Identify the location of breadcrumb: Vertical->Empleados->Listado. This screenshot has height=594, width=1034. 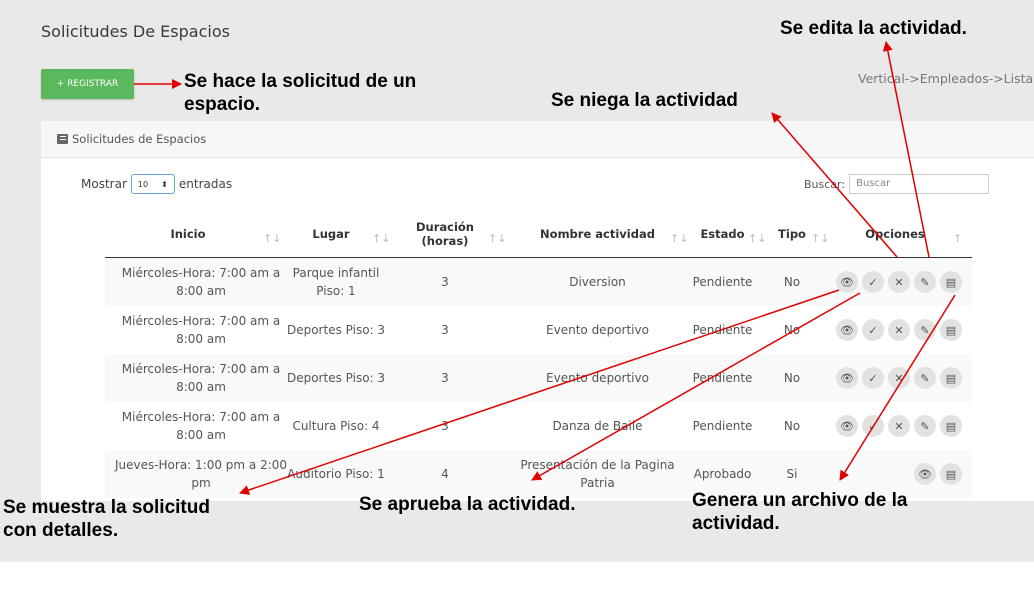
(946, 78).